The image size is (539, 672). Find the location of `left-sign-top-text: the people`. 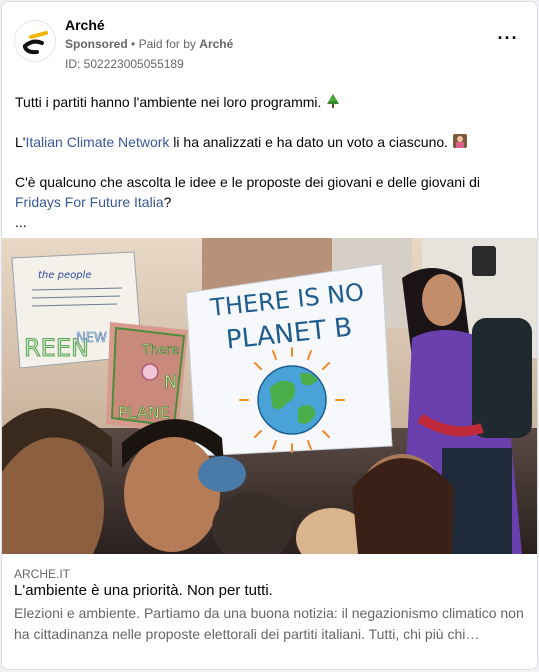

left-sign-top-text: the people is located at coordinates (65, 275).